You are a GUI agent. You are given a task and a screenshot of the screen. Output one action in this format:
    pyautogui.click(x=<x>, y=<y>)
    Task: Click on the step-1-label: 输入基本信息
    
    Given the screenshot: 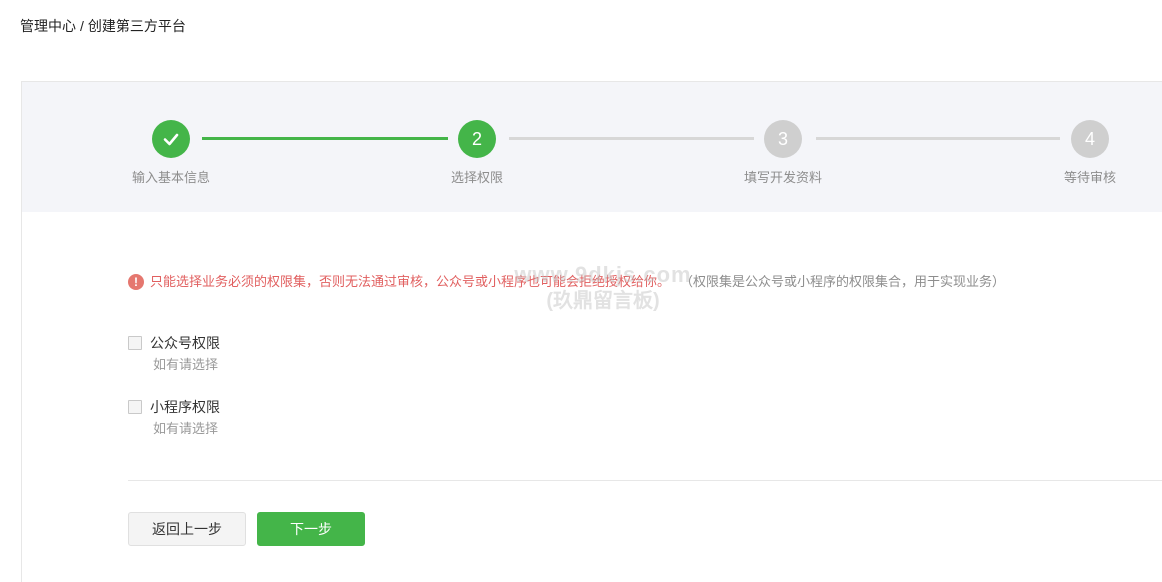 What is the action you would take?
    pyautogui.click(x=170, y=177)
    